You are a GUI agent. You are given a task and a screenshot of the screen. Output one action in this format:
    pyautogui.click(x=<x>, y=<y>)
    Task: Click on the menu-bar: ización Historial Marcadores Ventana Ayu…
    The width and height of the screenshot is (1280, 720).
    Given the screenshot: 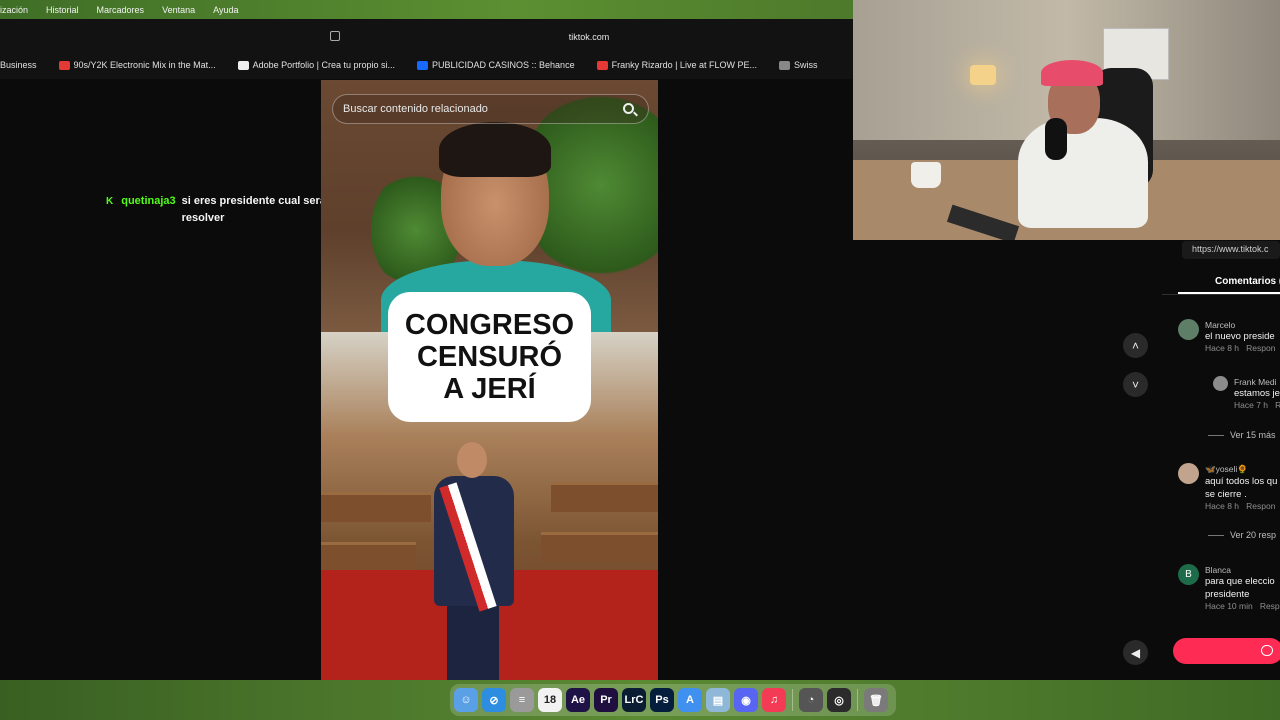 What is the action you would take?
    pyautogui.click(x=426, y=9)
    